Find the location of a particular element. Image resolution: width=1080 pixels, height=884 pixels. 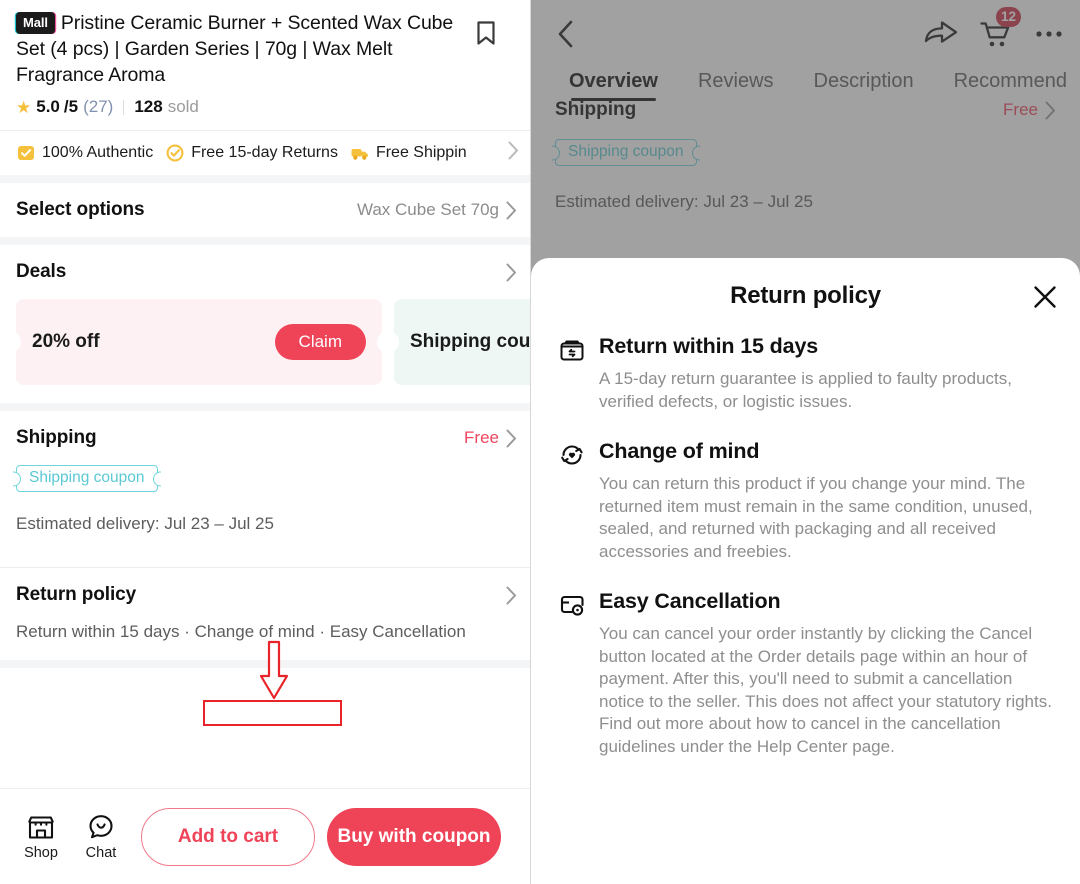

bookmark-button is located at coordinates (486, 36).